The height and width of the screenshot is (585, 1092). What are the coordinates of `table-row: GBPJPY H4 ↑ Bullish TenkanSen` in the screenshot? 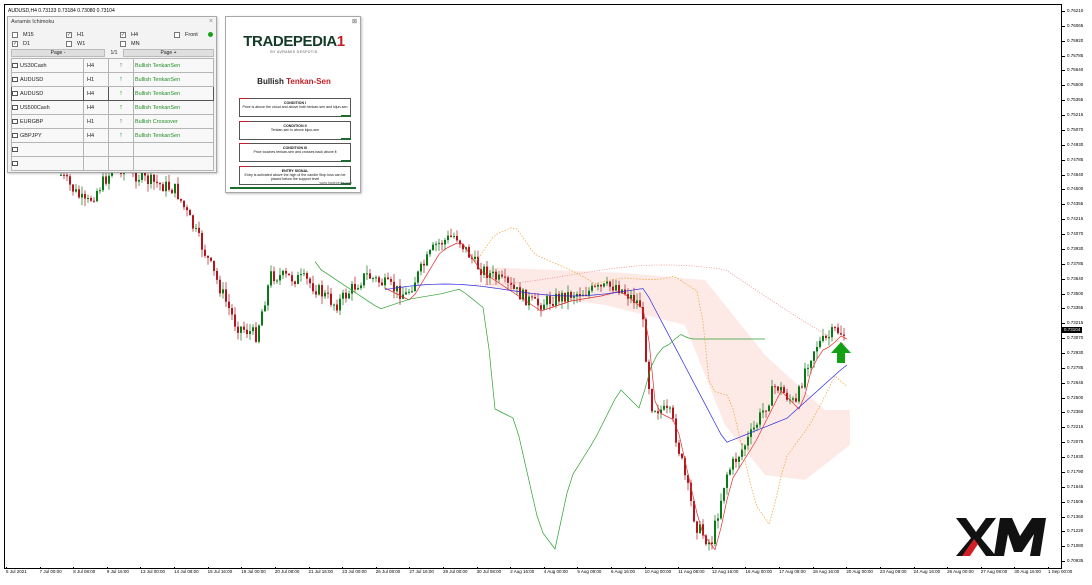 It's located at (112, 135).